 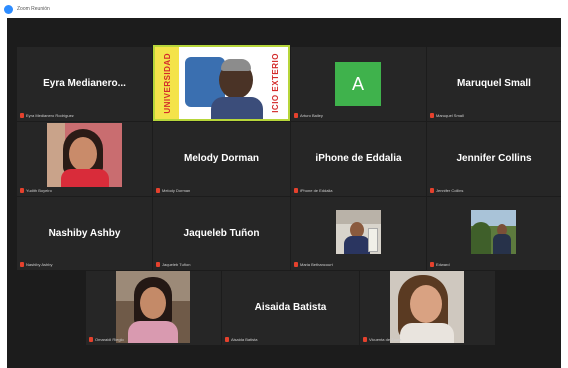 I want to click on participant-tile: Vicuenta de Zoom, so click(x=427, y=308).